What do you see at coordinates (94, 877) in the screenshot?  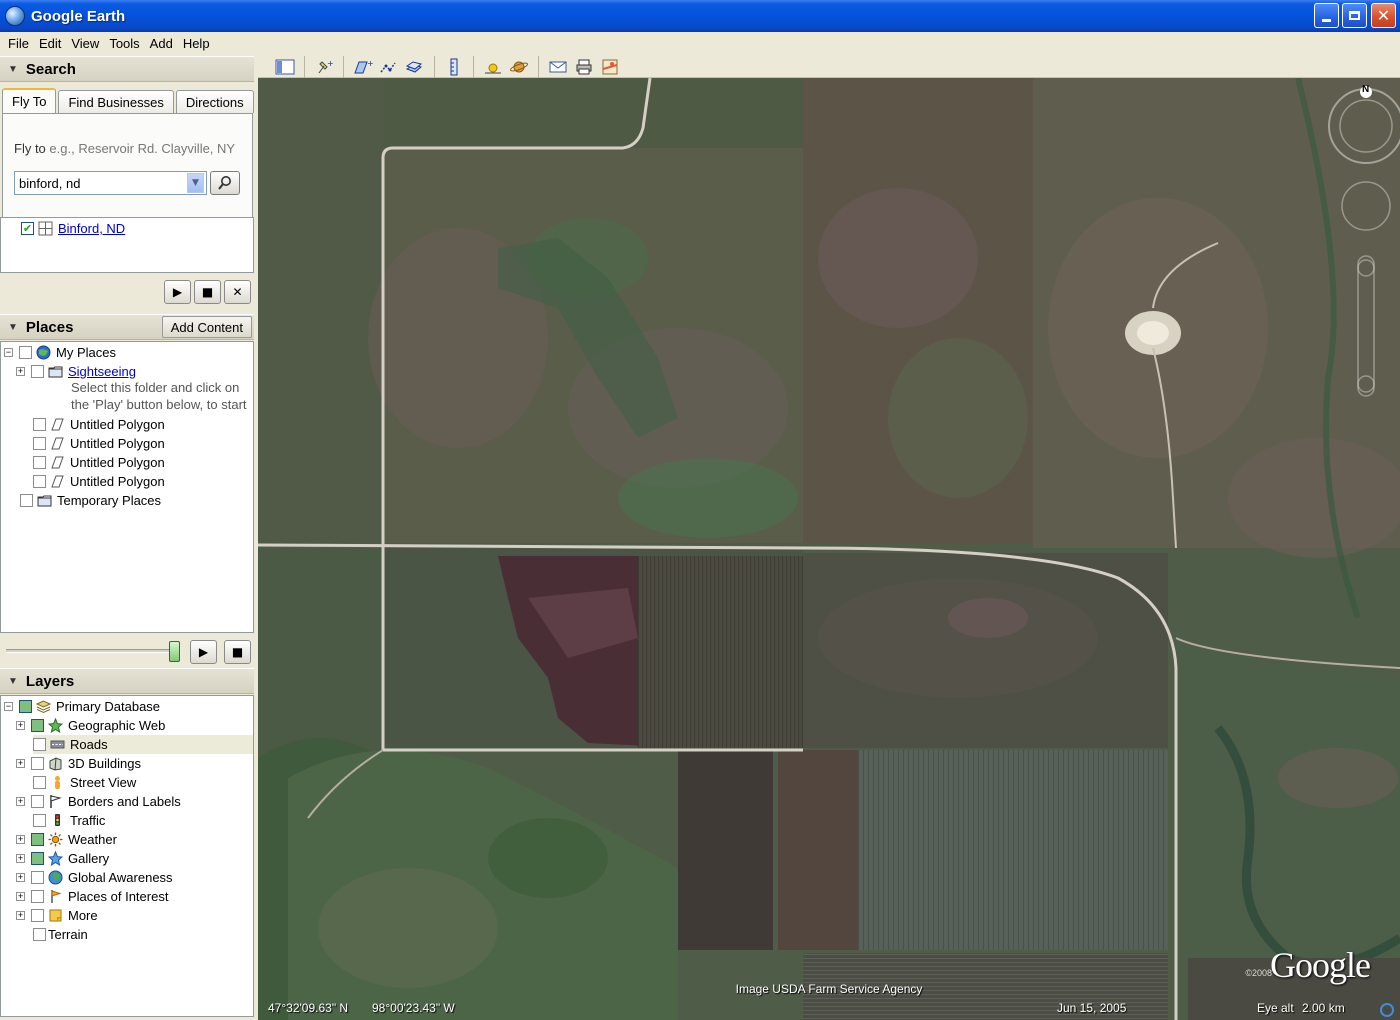 I see `layer-global-awareness: + Global Awareness` at bounding box center [94, 877].